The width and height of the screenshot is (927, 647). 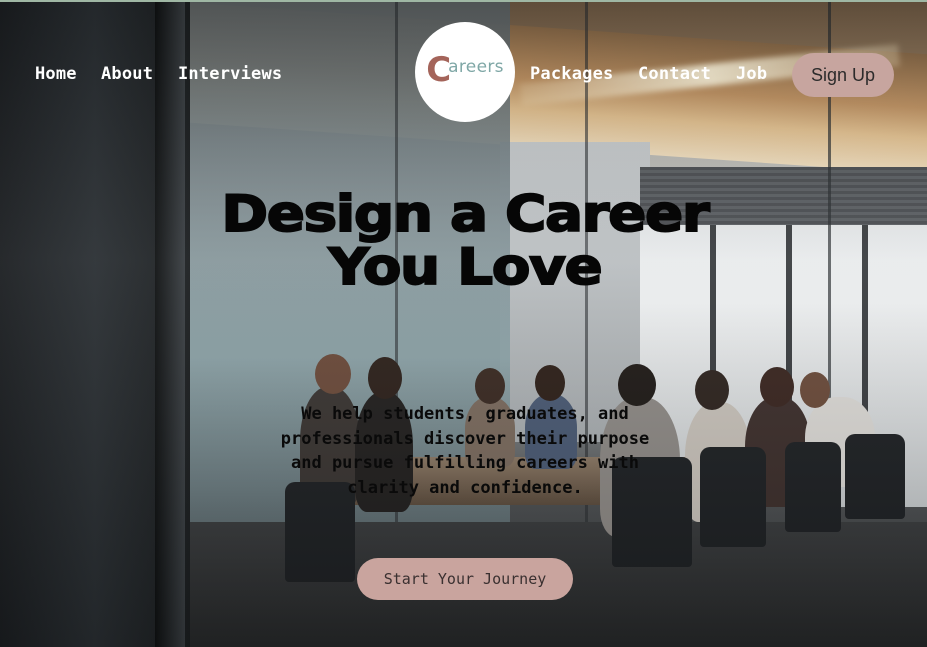 I want to click on hero-title: Design a Career You Love, so click(x=465, y=240).